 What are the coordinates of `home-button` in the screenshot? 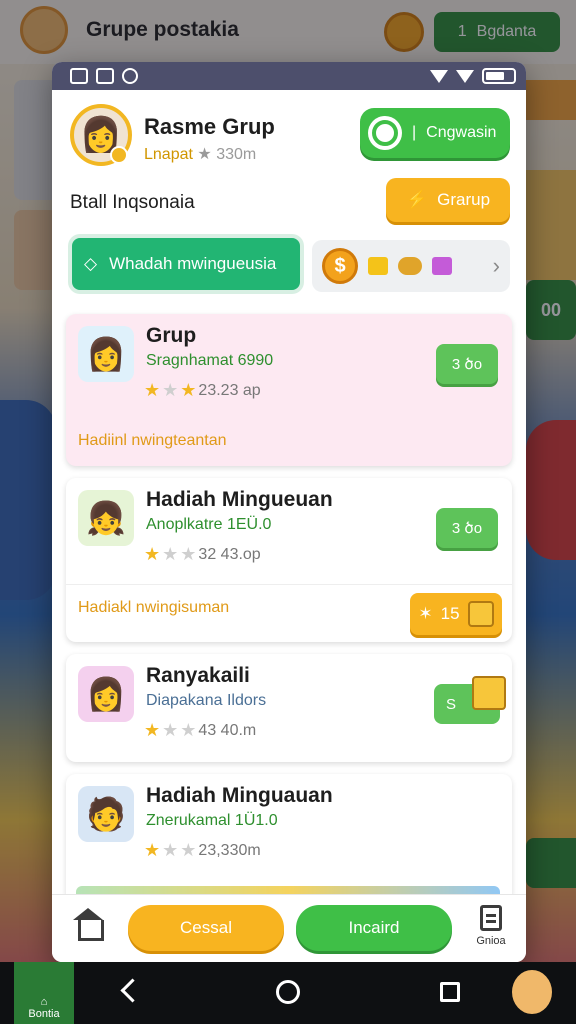 It's located at (88, 928).